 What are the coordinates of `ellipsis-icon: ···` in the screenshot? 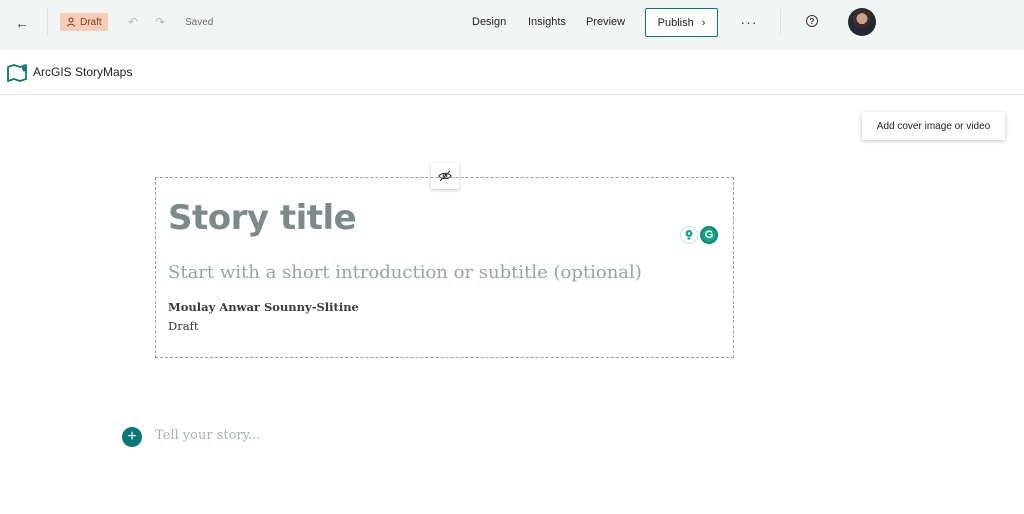 It's located at (749, 22).